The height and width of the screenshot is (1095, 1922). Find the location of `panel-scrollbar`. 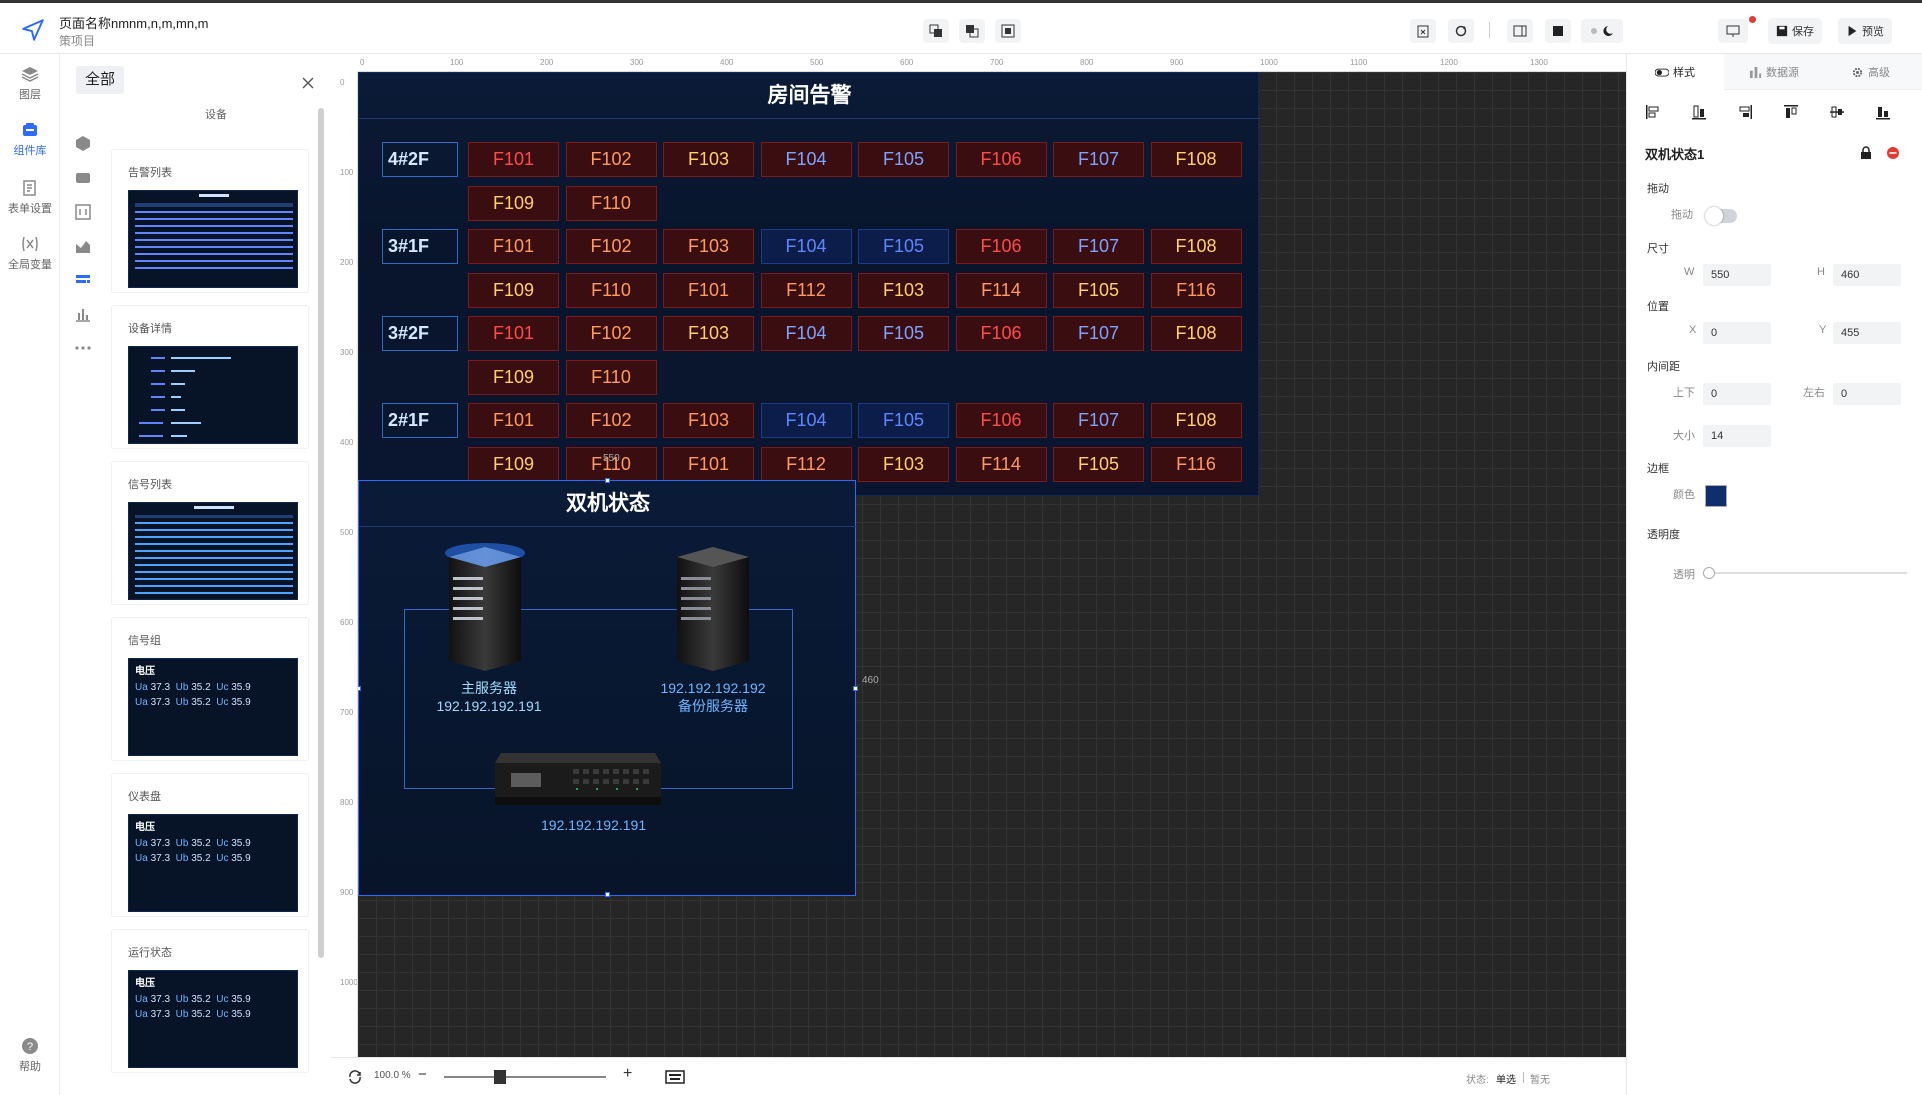

panel-scrollbar is located at coordinates (321, 533).